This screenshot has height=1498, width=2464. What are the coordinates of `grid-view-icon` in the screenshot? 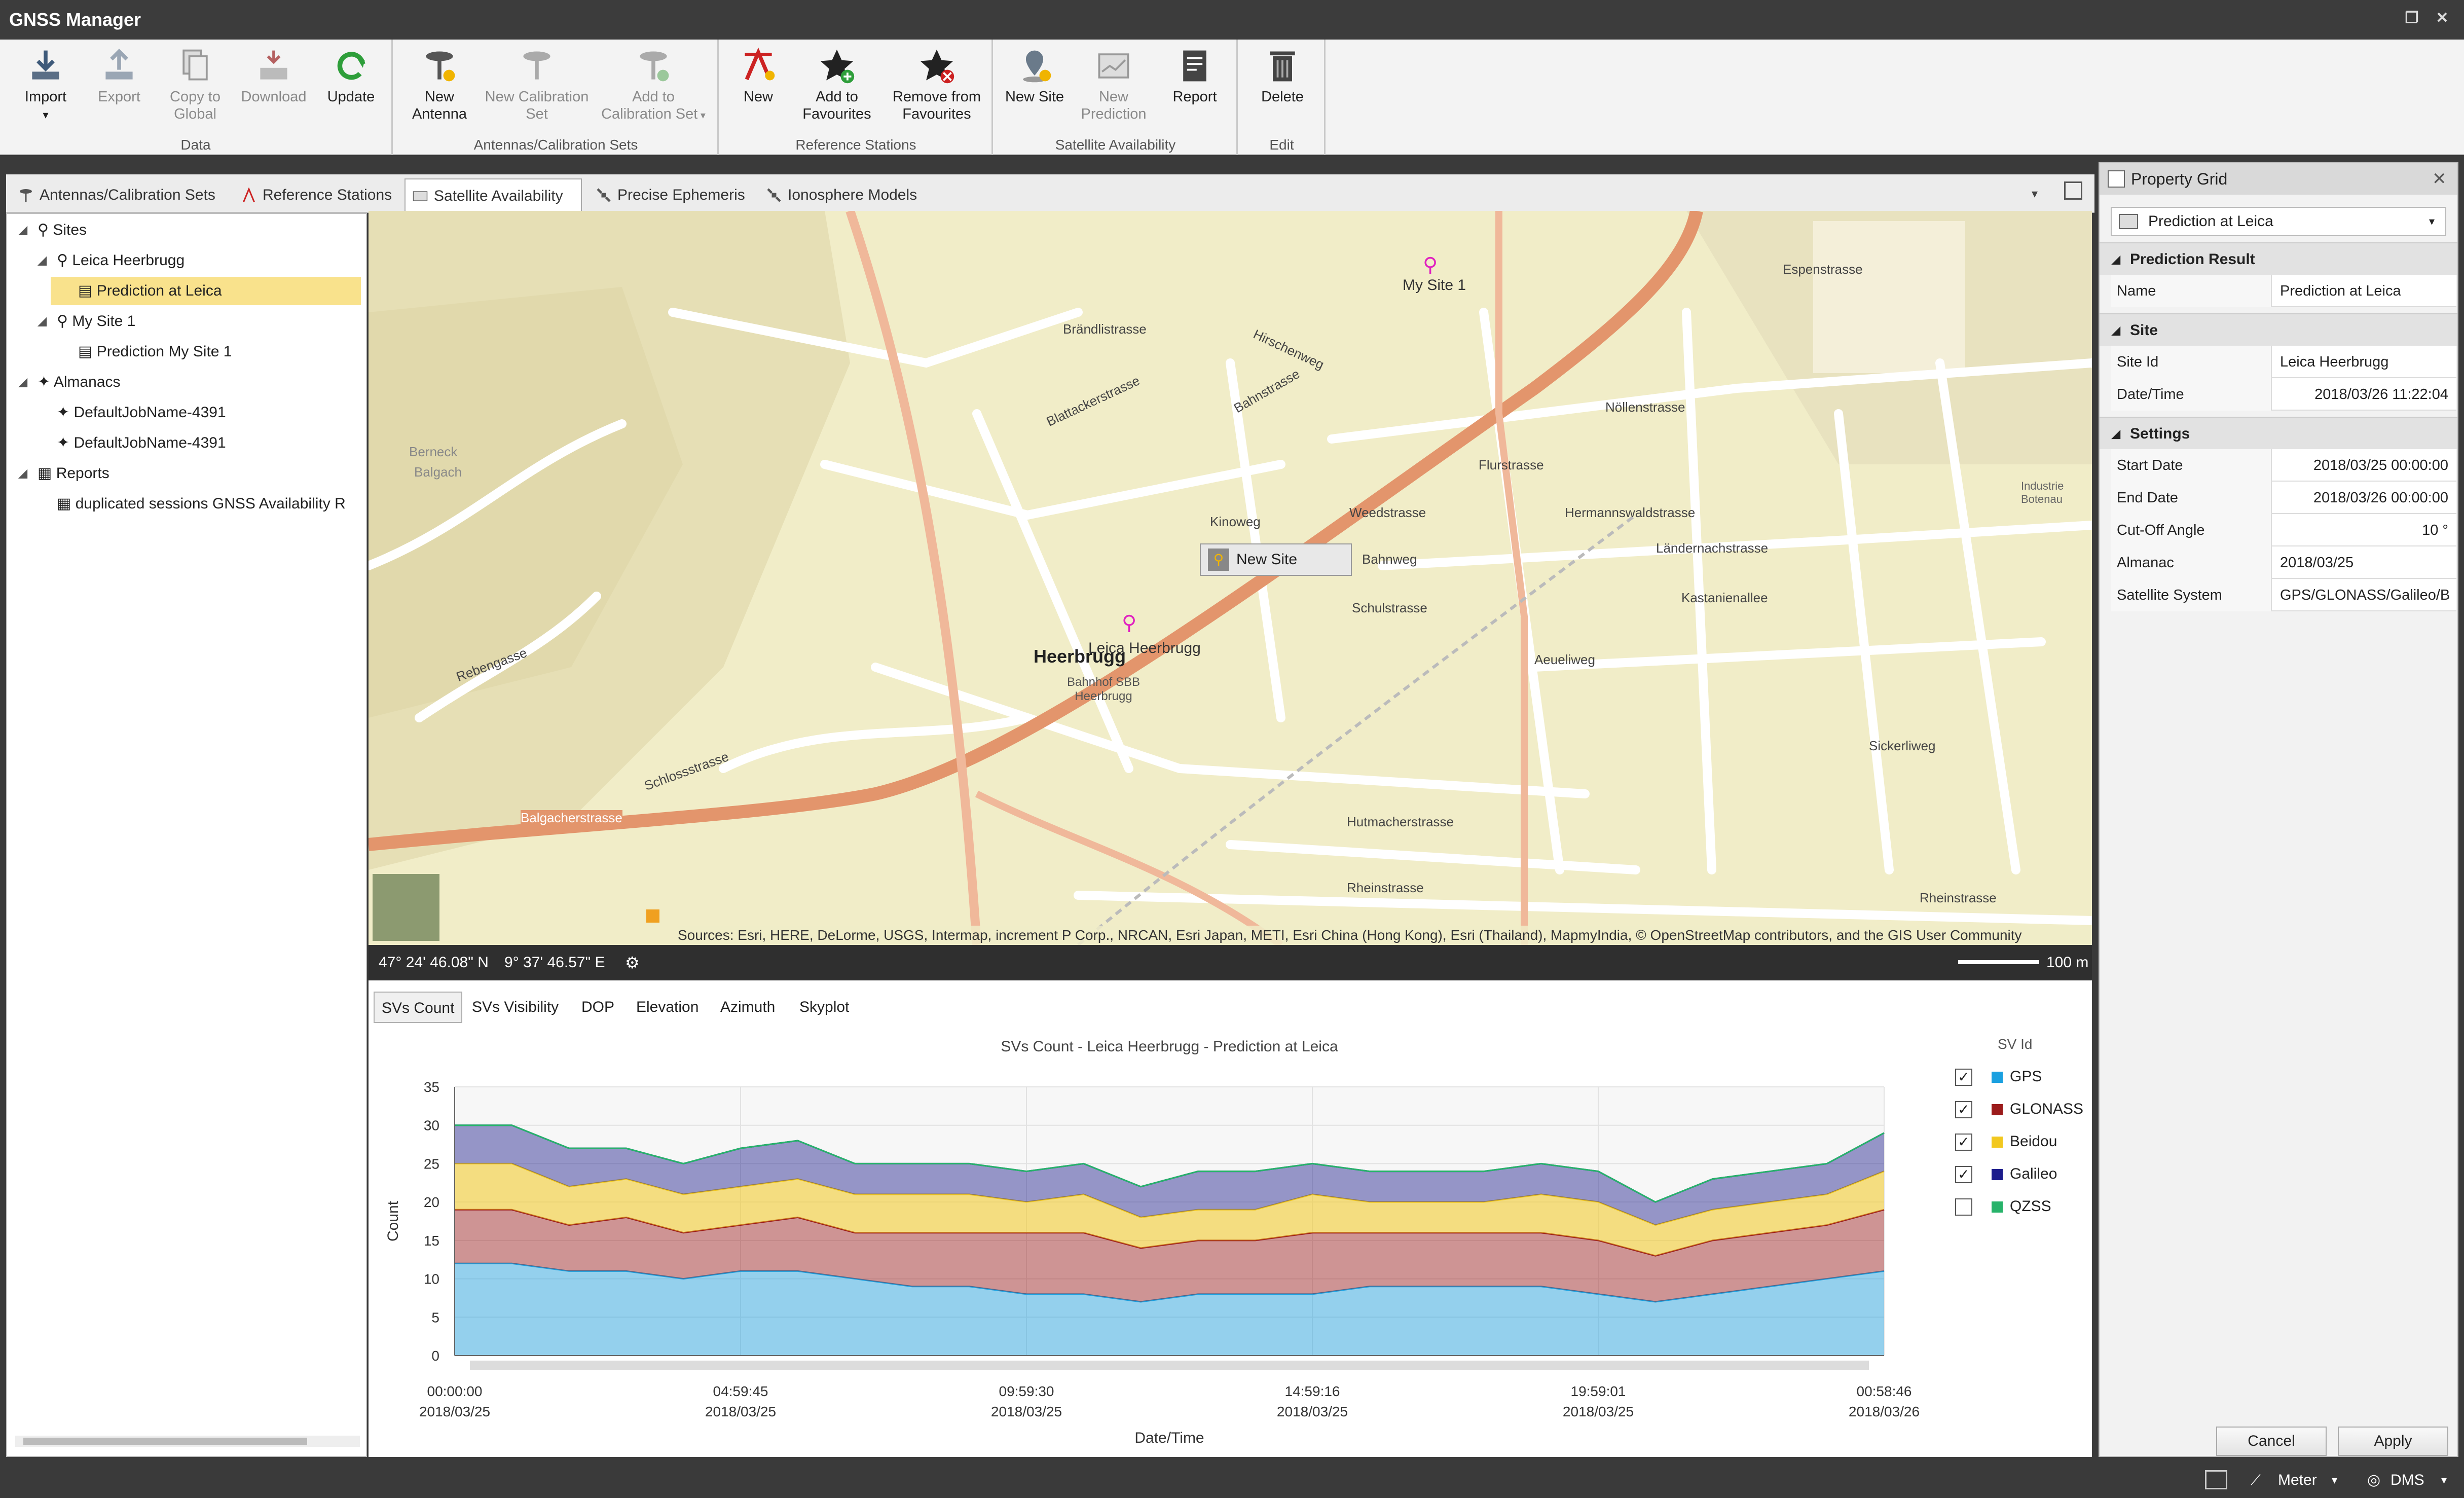 It's located at (2216, 1479).